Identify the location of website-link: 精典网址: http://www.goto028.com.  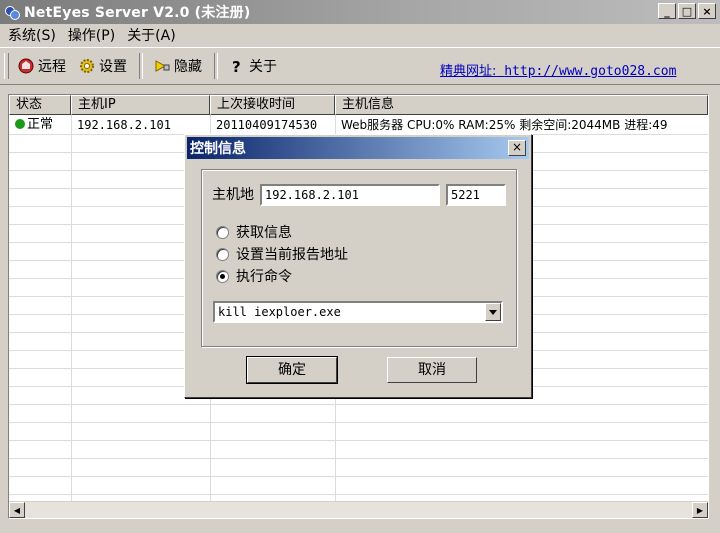
(558, 69).